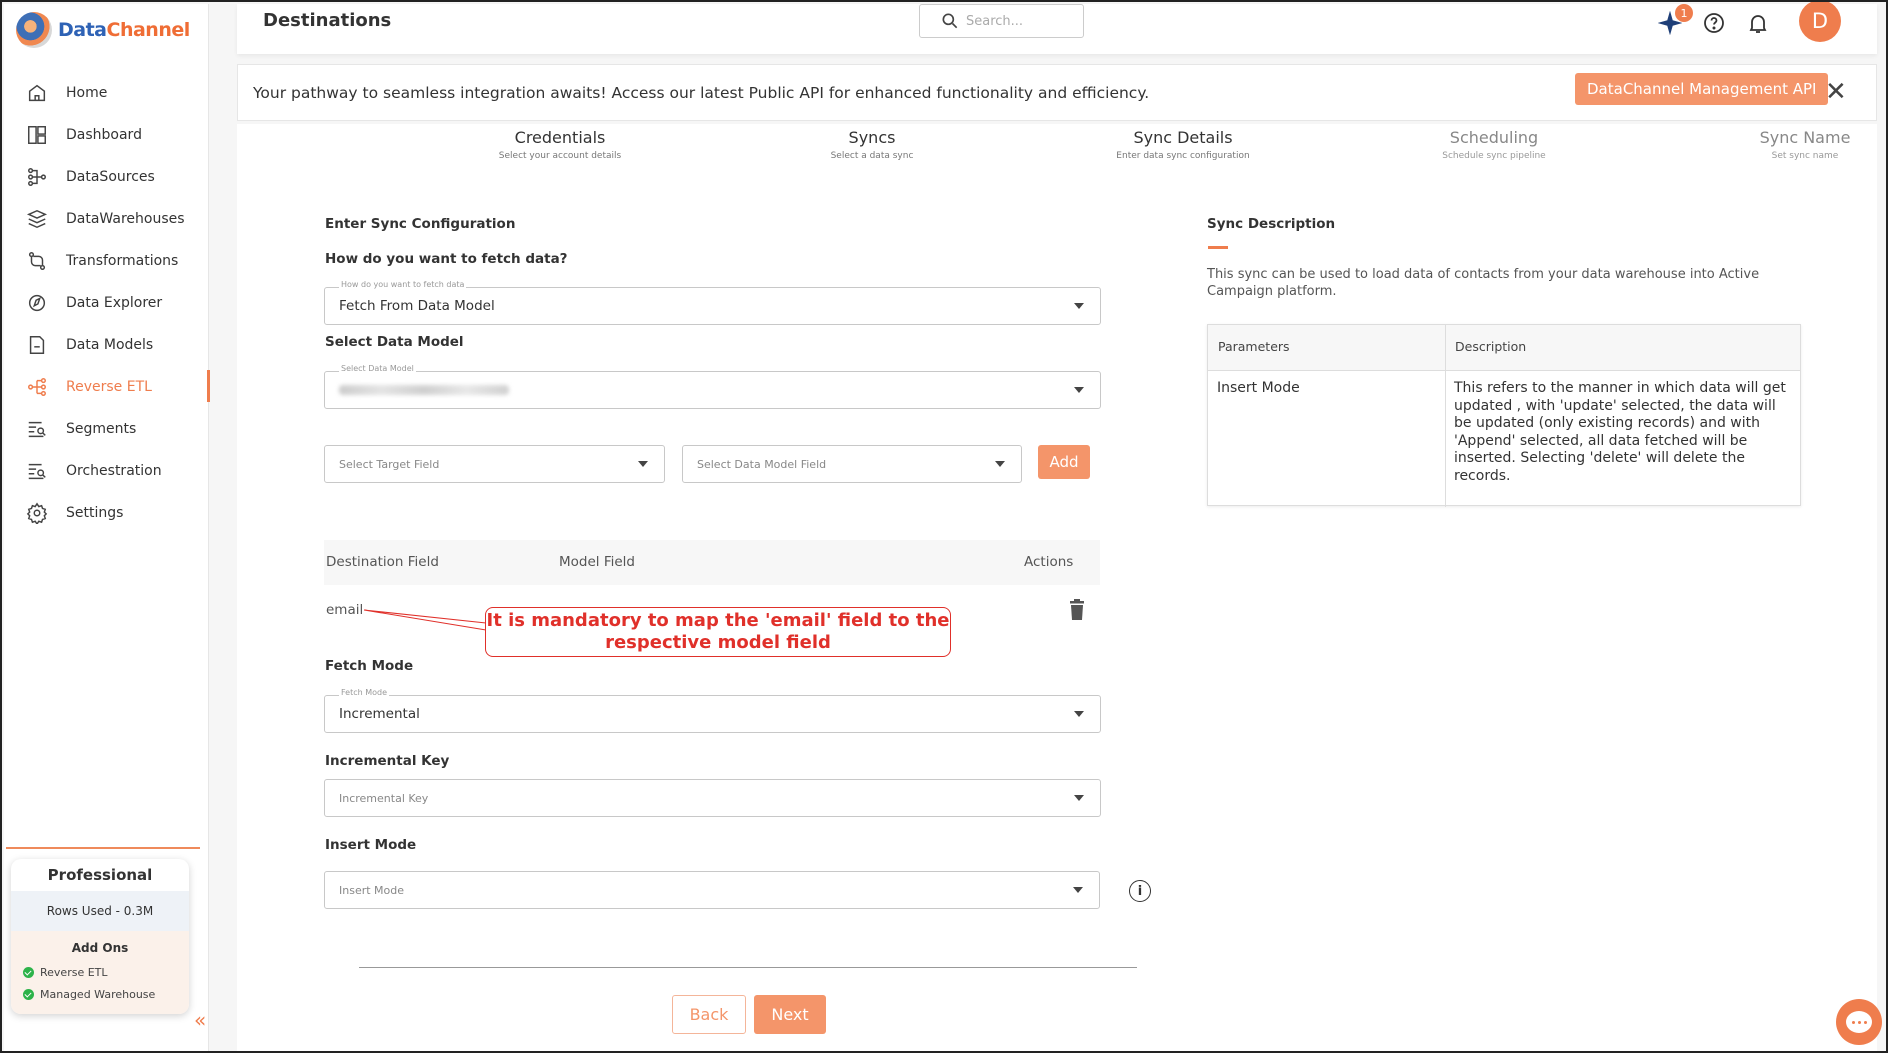 Image resolution: width=1888 pixels, height=1053 pixels. I want to click on fetch-heading: How do you want to fetch data?, so click(446, 259).